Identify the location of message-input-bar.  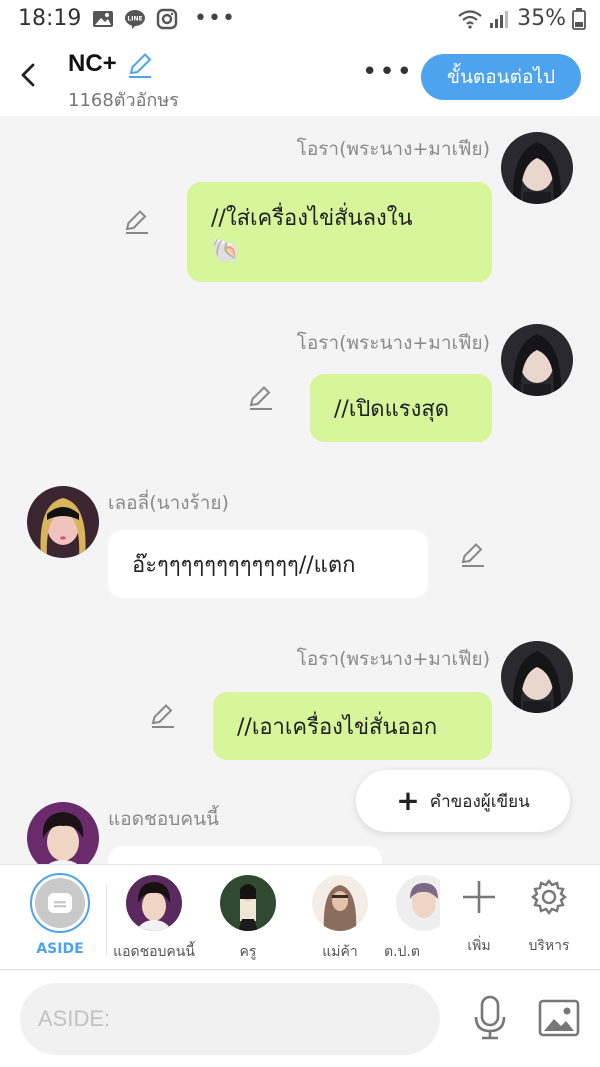
(300, 1019).